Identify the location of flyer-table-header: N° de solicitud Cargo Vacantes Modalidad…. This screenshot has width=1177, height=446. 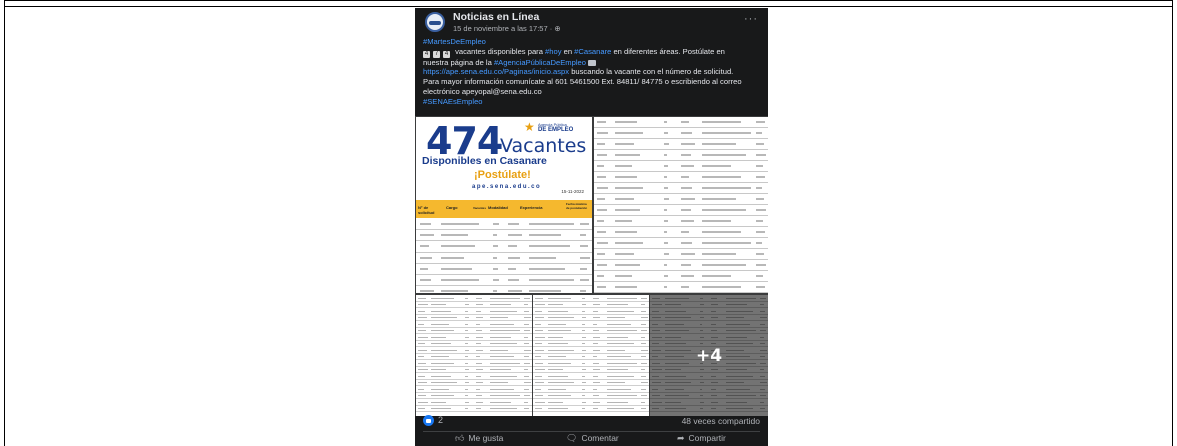
(504, 209).